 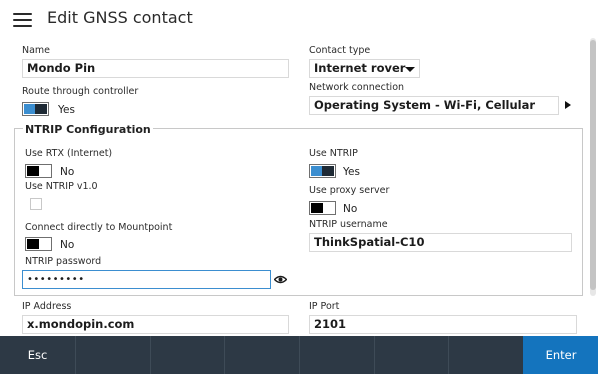 What do you see at coordinates (443, 324) in the screenshot?
I see `ip-port-field: 2101` at bounding box center [443, 324].